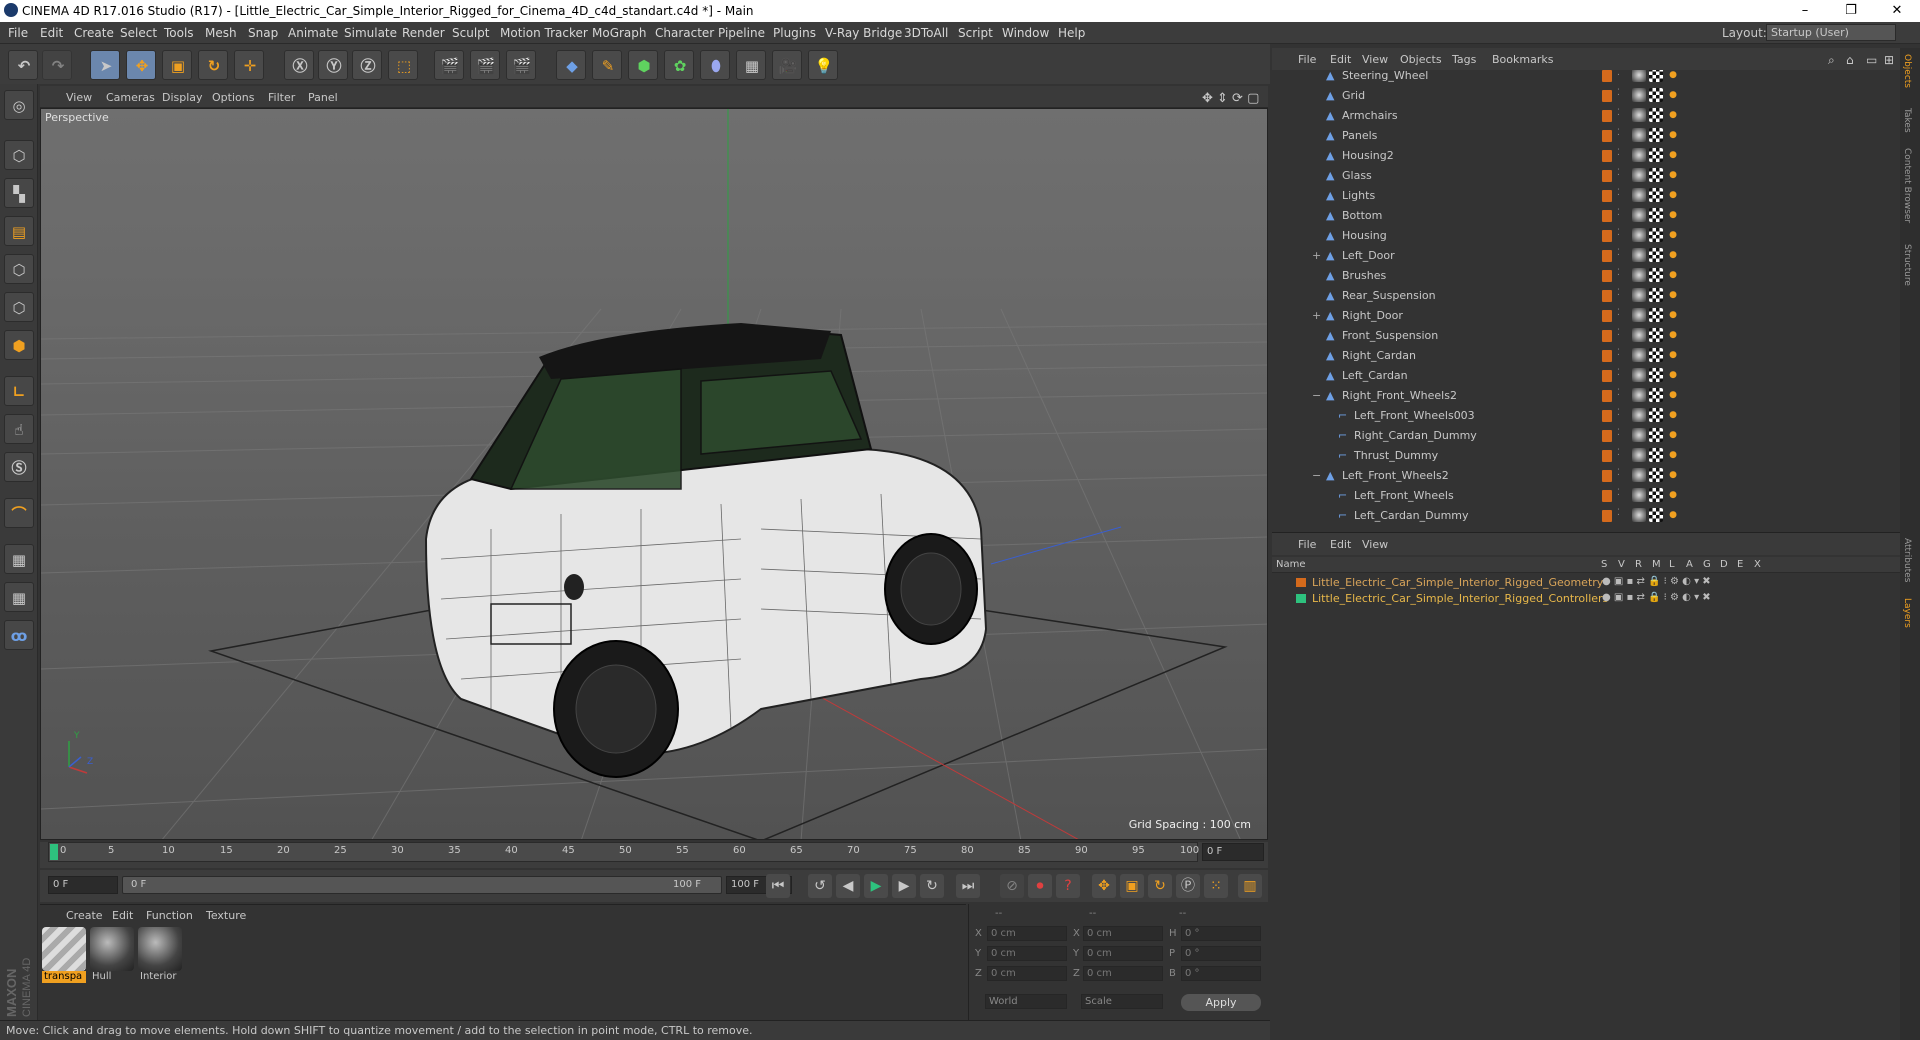  Describe the element at coordinates (1025, 33) in the screenshot. I see `menu-window: Window` at that location.